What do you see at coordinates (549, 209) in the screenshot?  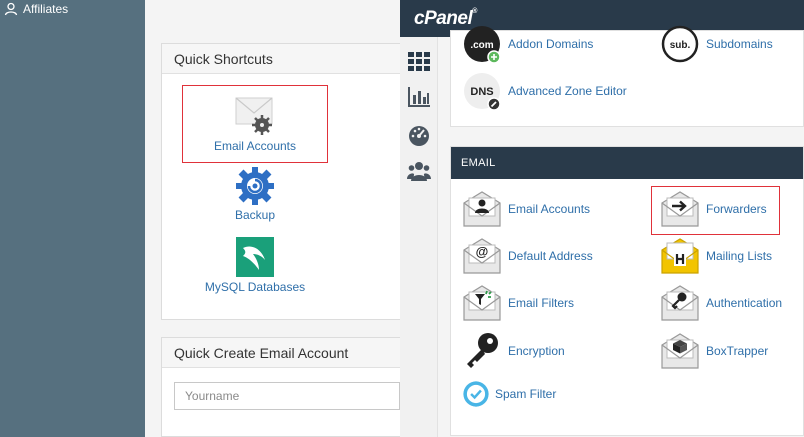 I see `feature-label: Email Accounts` at bounding box center [549, 209].